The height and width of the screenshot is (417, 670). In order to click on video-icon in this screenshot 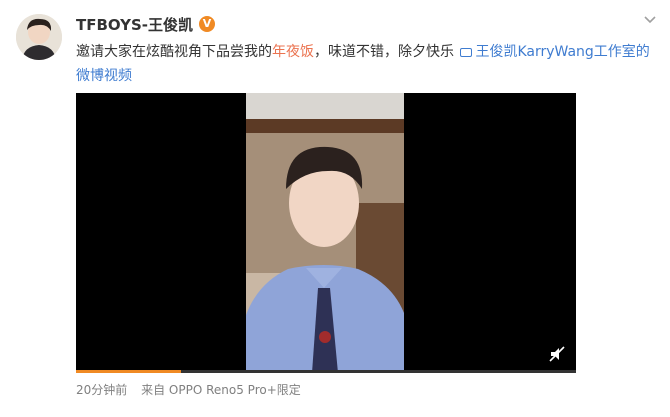, I will do `click(466, 52)`.